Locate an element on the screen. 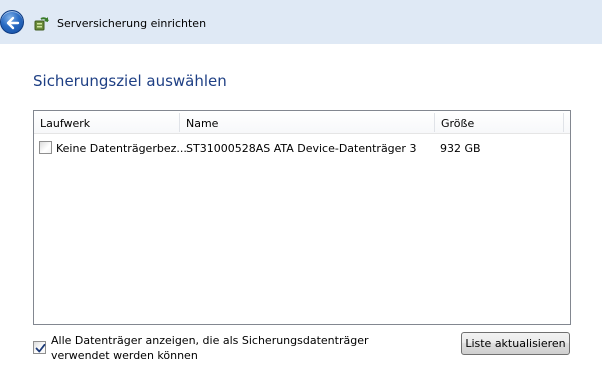  column-header-name: Name is located at coordinates (307, 122).